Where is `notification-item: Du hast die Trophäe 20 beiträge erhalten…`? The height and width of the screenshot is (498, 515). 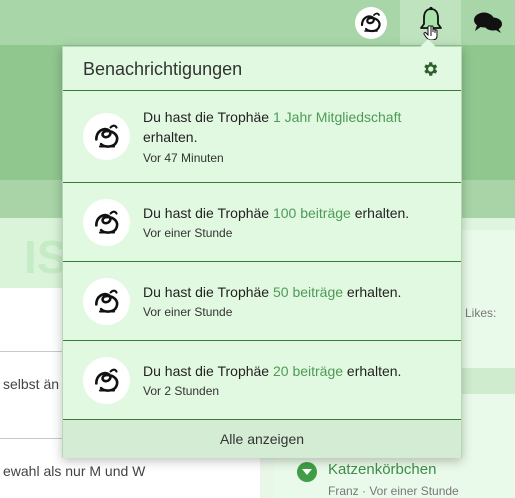 notification-item: Du hast die Trophäe 20 beiträge erhalten… is located at coordinates (262, 380).